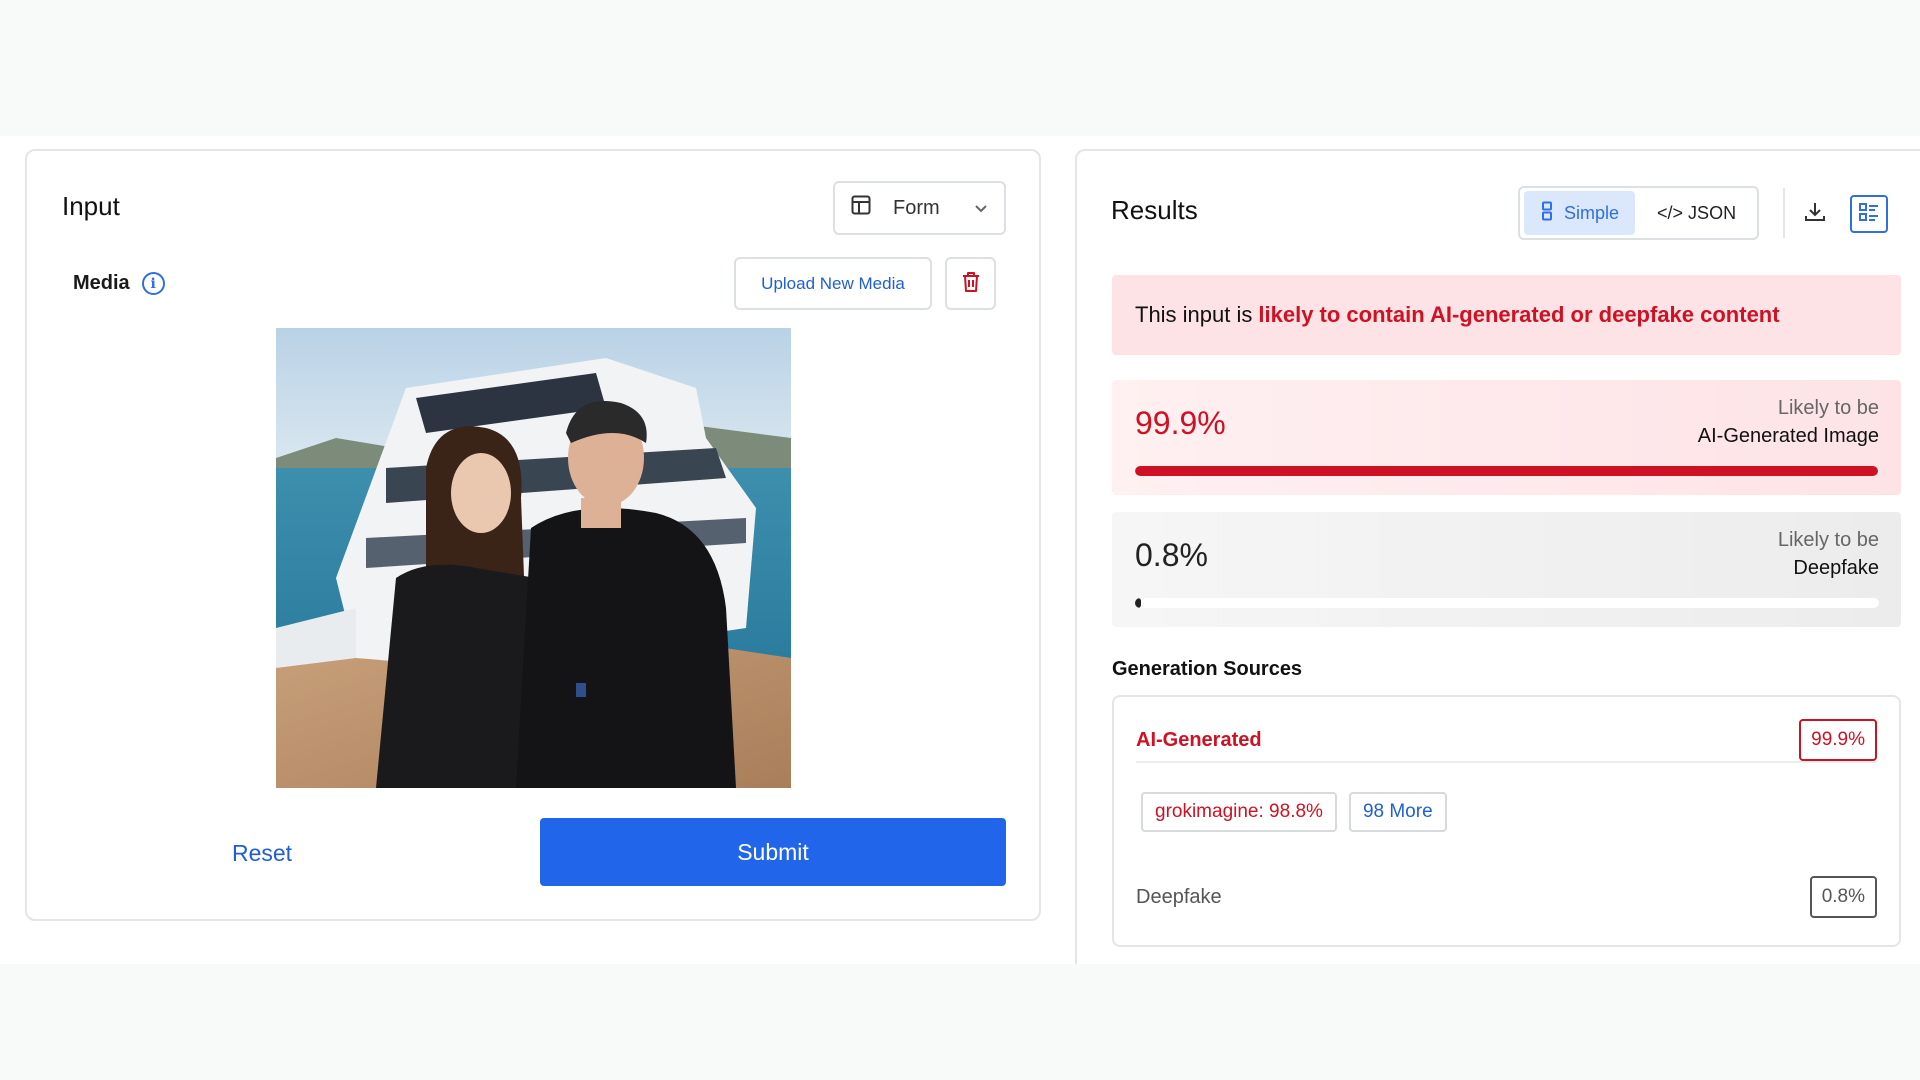 The width and height of the screenshot is (1920, 1080). Describe the element at coordinates (1207, 669) in the screenshot. I see `generation-sources-title: Generation Sources` at that location.